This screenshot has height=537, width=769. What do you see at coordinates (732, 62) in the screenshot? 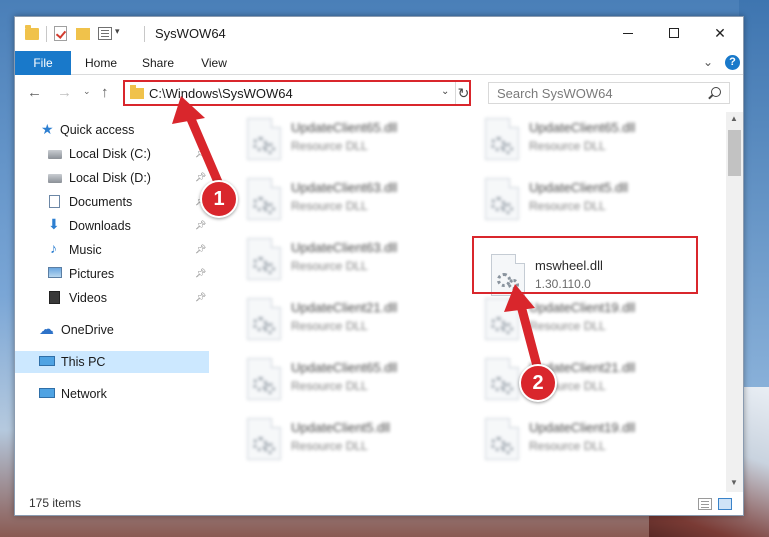
I see `help-icon: ?` at bounding box center [732, 62].